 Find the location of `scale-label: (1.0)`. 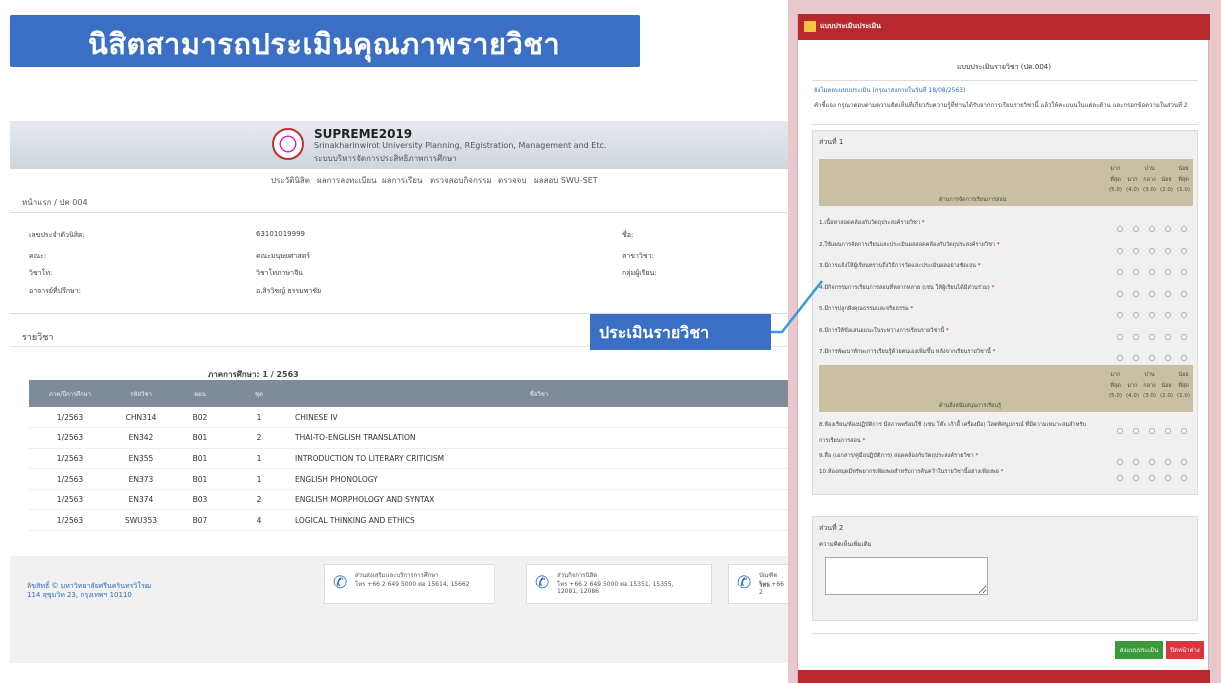

scale-label: (1.0) is located at coordinates (1183, 190).